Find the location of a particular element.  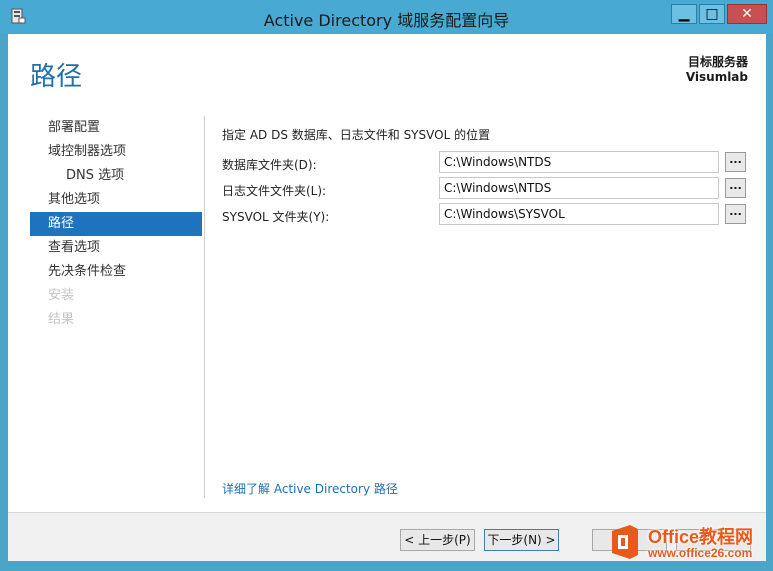

nav-item-dc-options: 域控制器选项 is located at coordinates (116, 152).